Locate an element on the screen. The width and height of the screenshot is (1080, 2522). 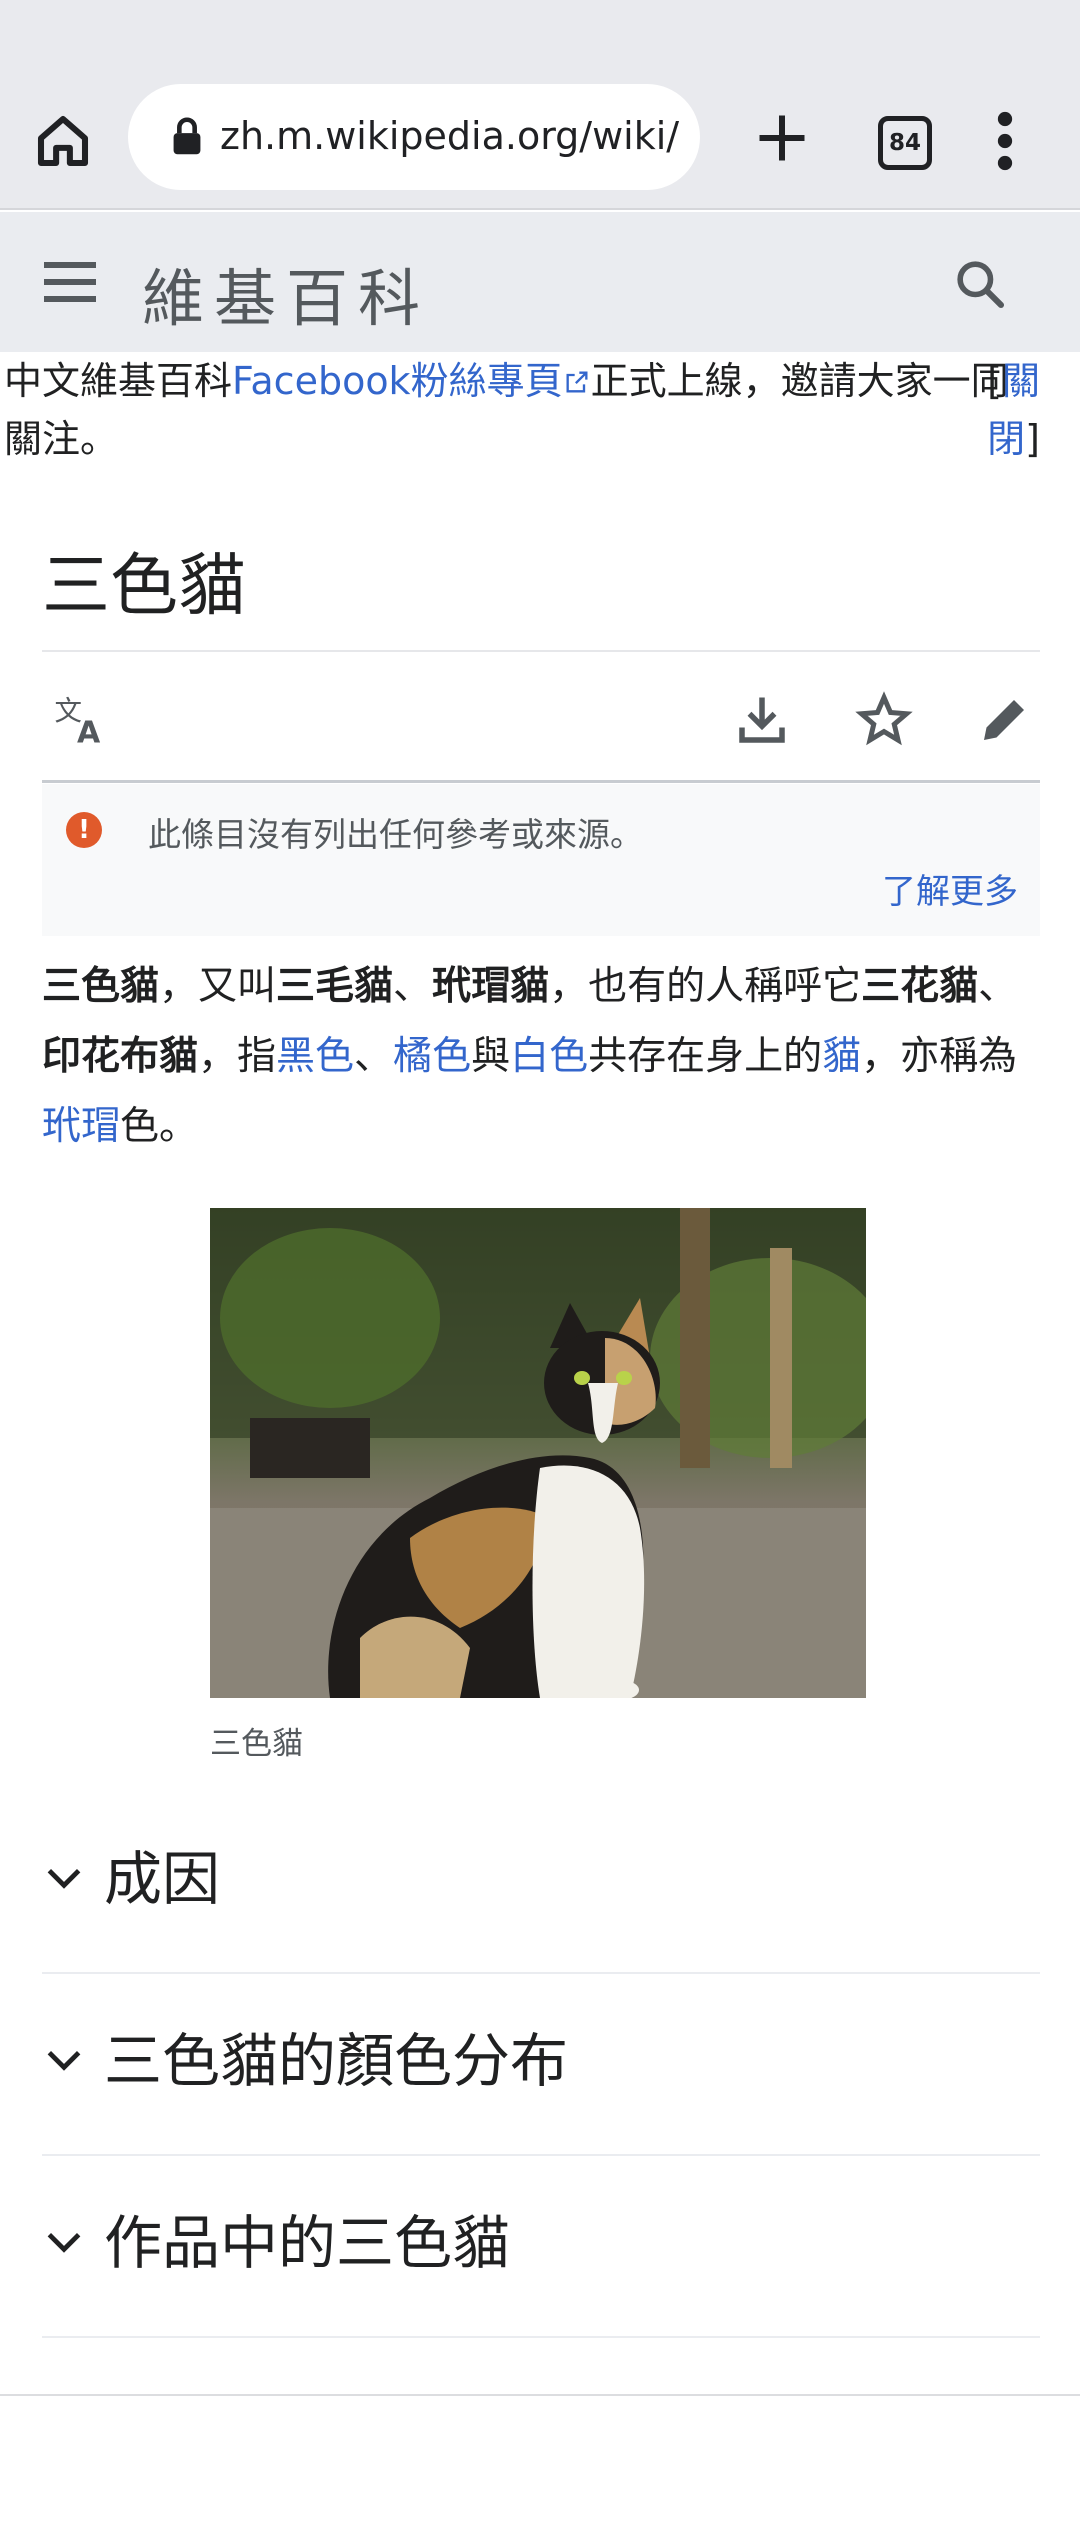
browser-toolbar: zh.m.wikipedia.org/wiki/ 84 is located at coordinates (540, 105).